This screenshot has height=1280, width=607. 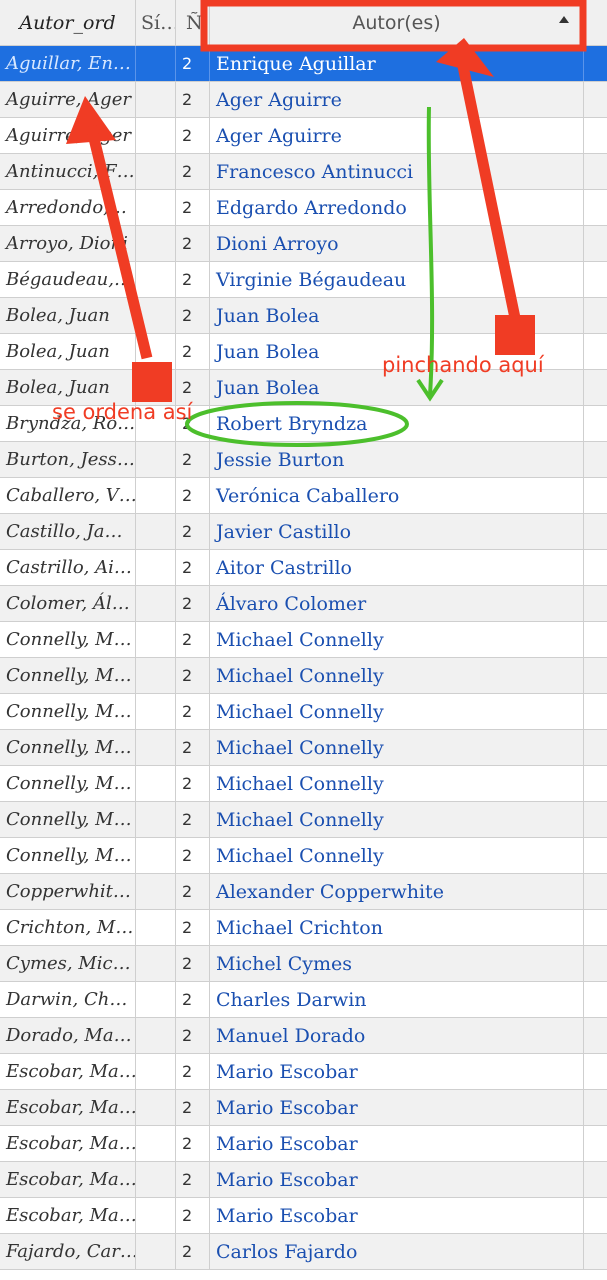 What do you see at coordinates (595, 23) in the screenshot?
I see `column-header-search` at bounding box center [595, 23].